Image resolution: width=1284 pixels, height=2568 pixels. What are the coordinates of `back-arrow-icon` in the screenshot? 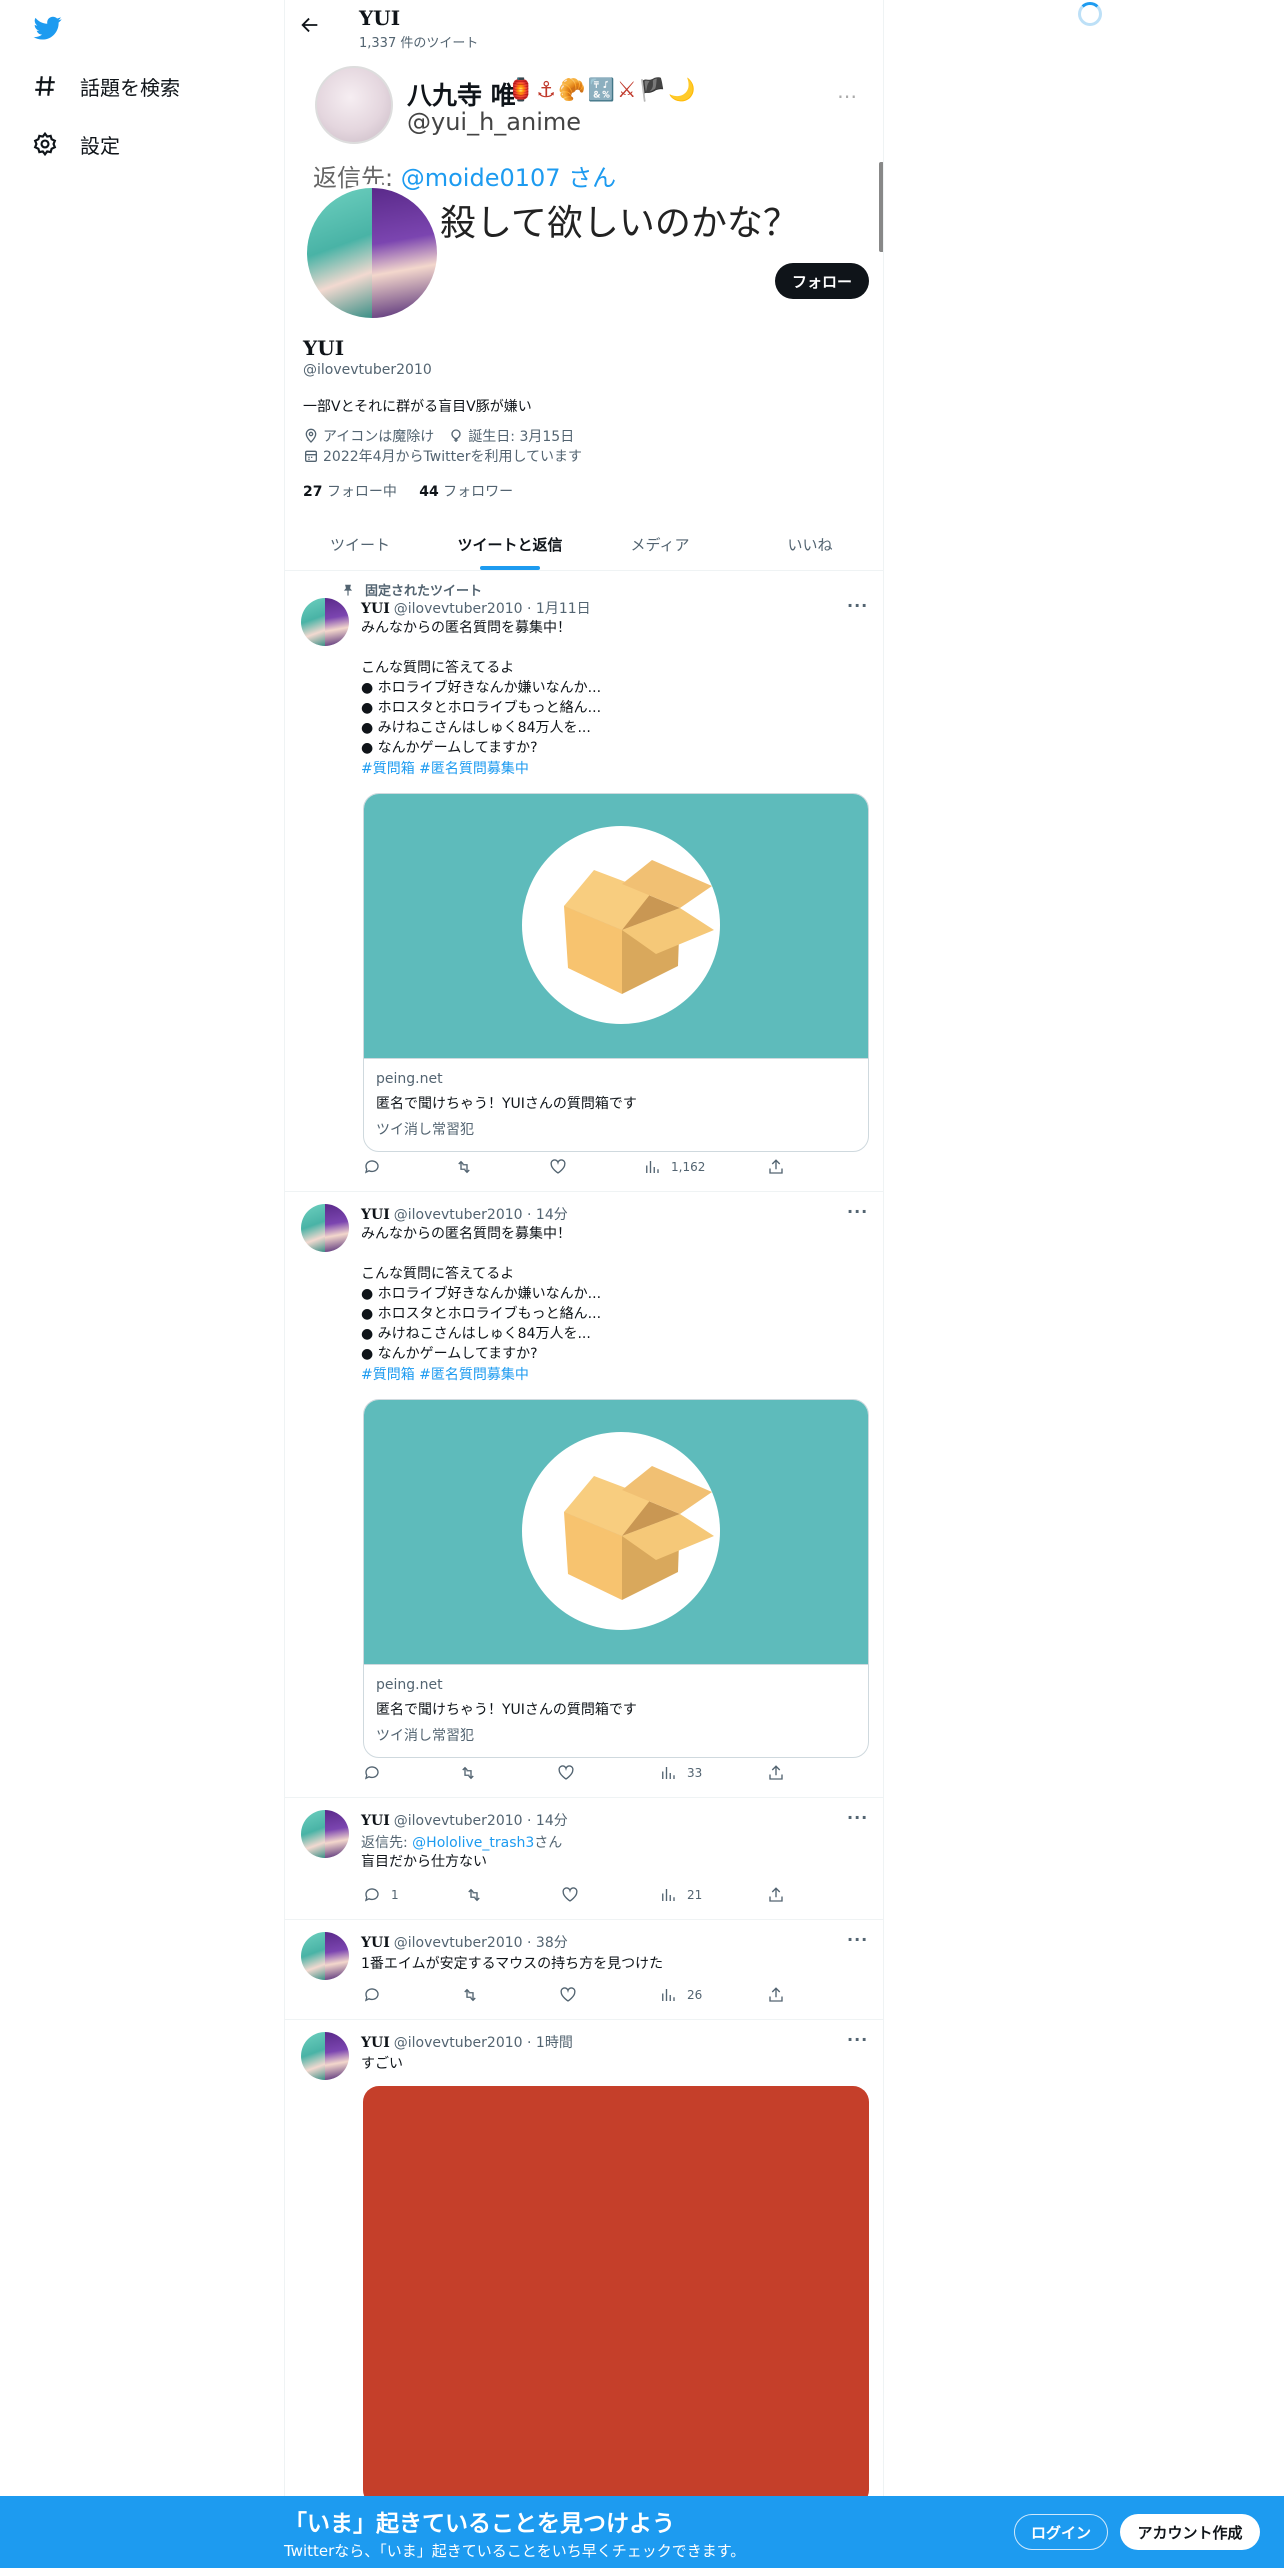 It's located at (310, 25).